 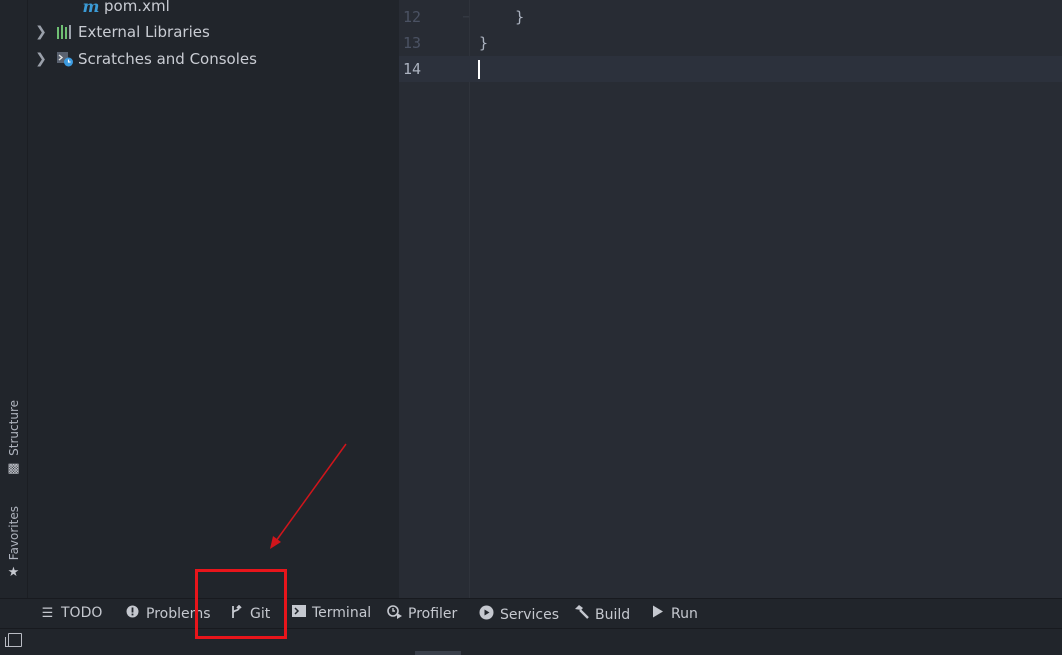 What do you see at coordinates (132, 613) in the screenshot?
I see `warning-circle-icon` at bounding box center [132, 613].